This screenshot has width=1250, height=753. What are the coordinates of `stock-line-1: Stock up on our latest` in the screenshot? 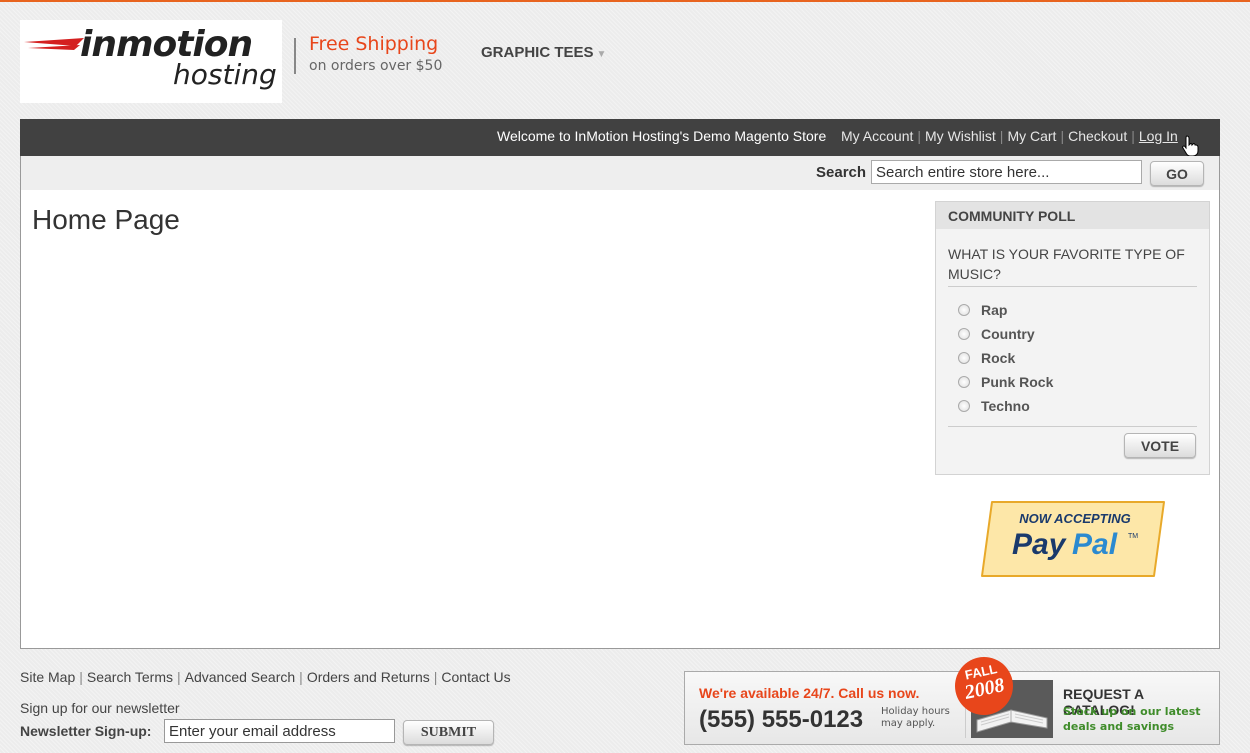 It's located at (1132, 711).